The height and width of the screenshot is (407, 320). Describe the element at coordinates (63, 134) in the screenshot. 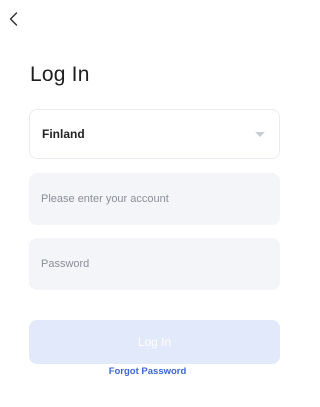

I see `country-select-value: Finland` at that location.